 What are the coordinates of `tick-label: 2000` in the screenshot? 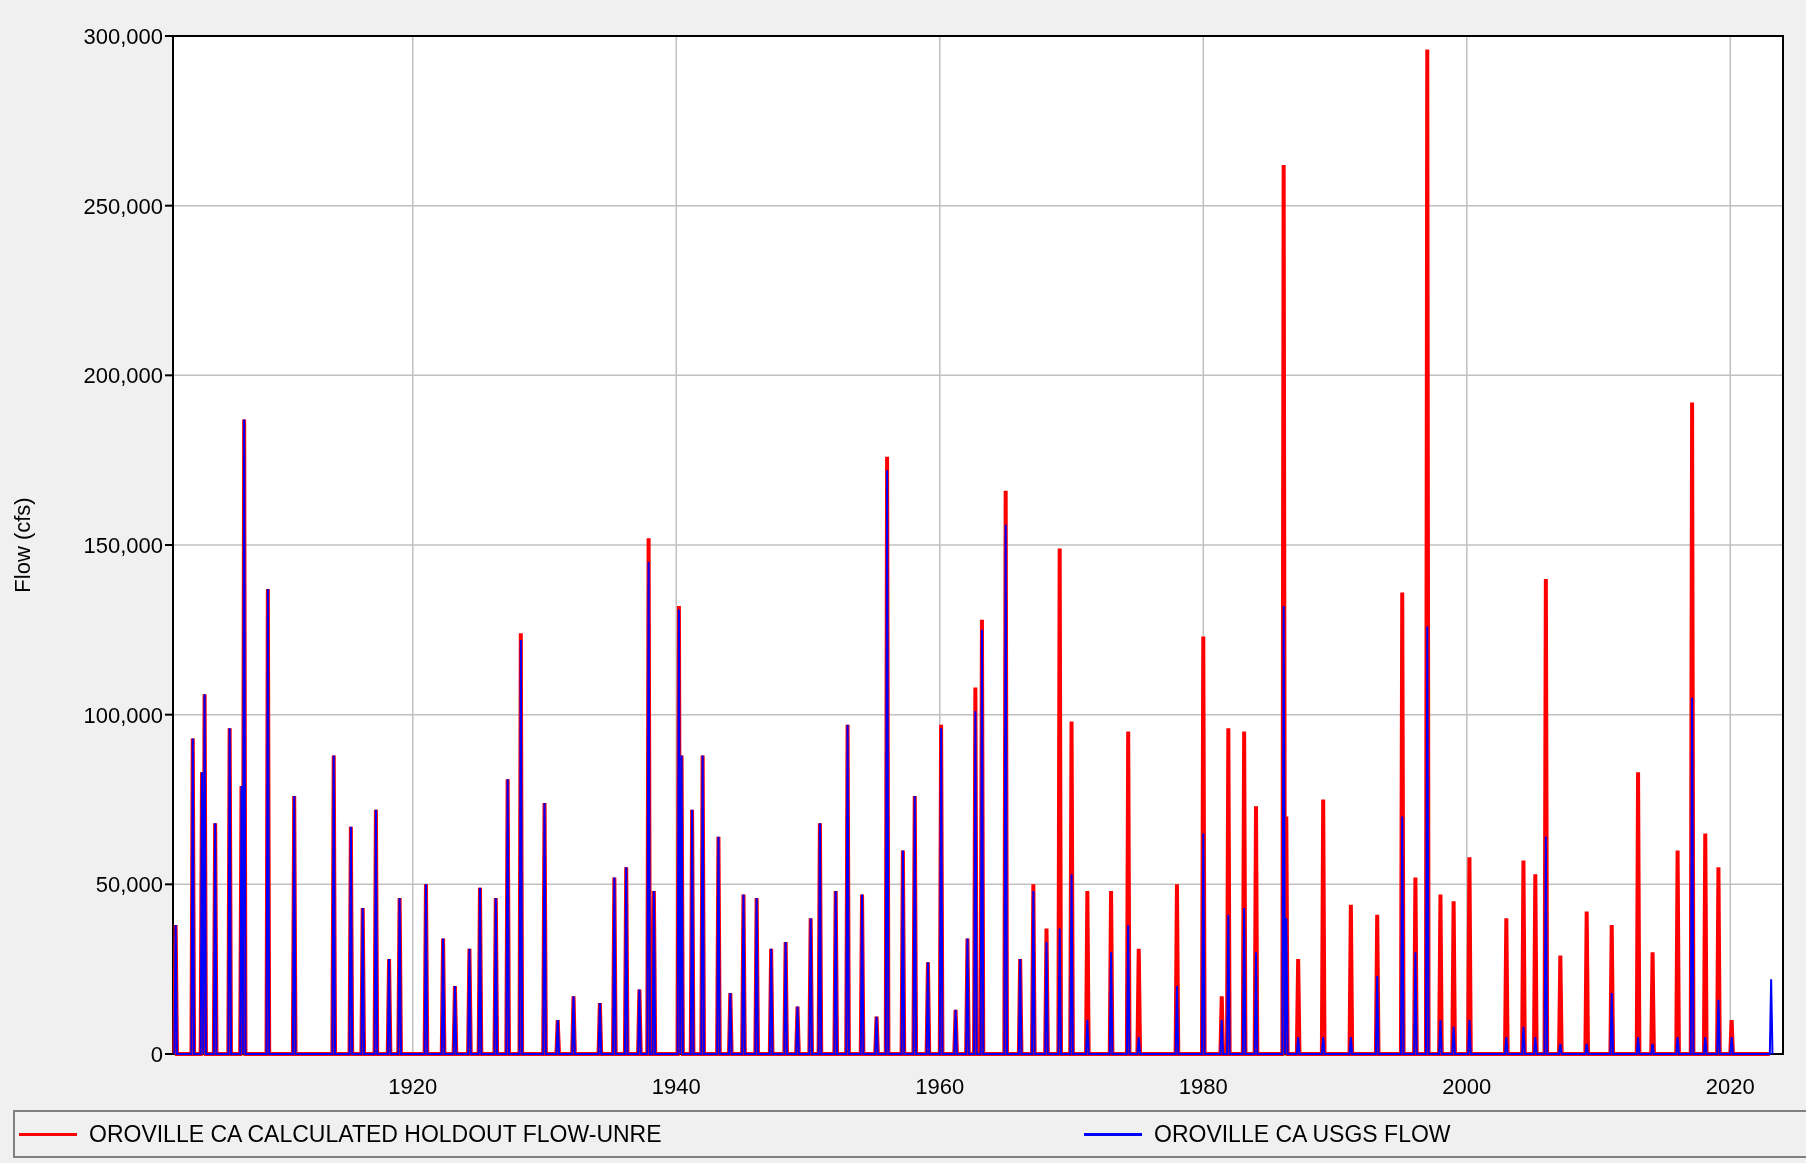 It's located at (1467, 1086).